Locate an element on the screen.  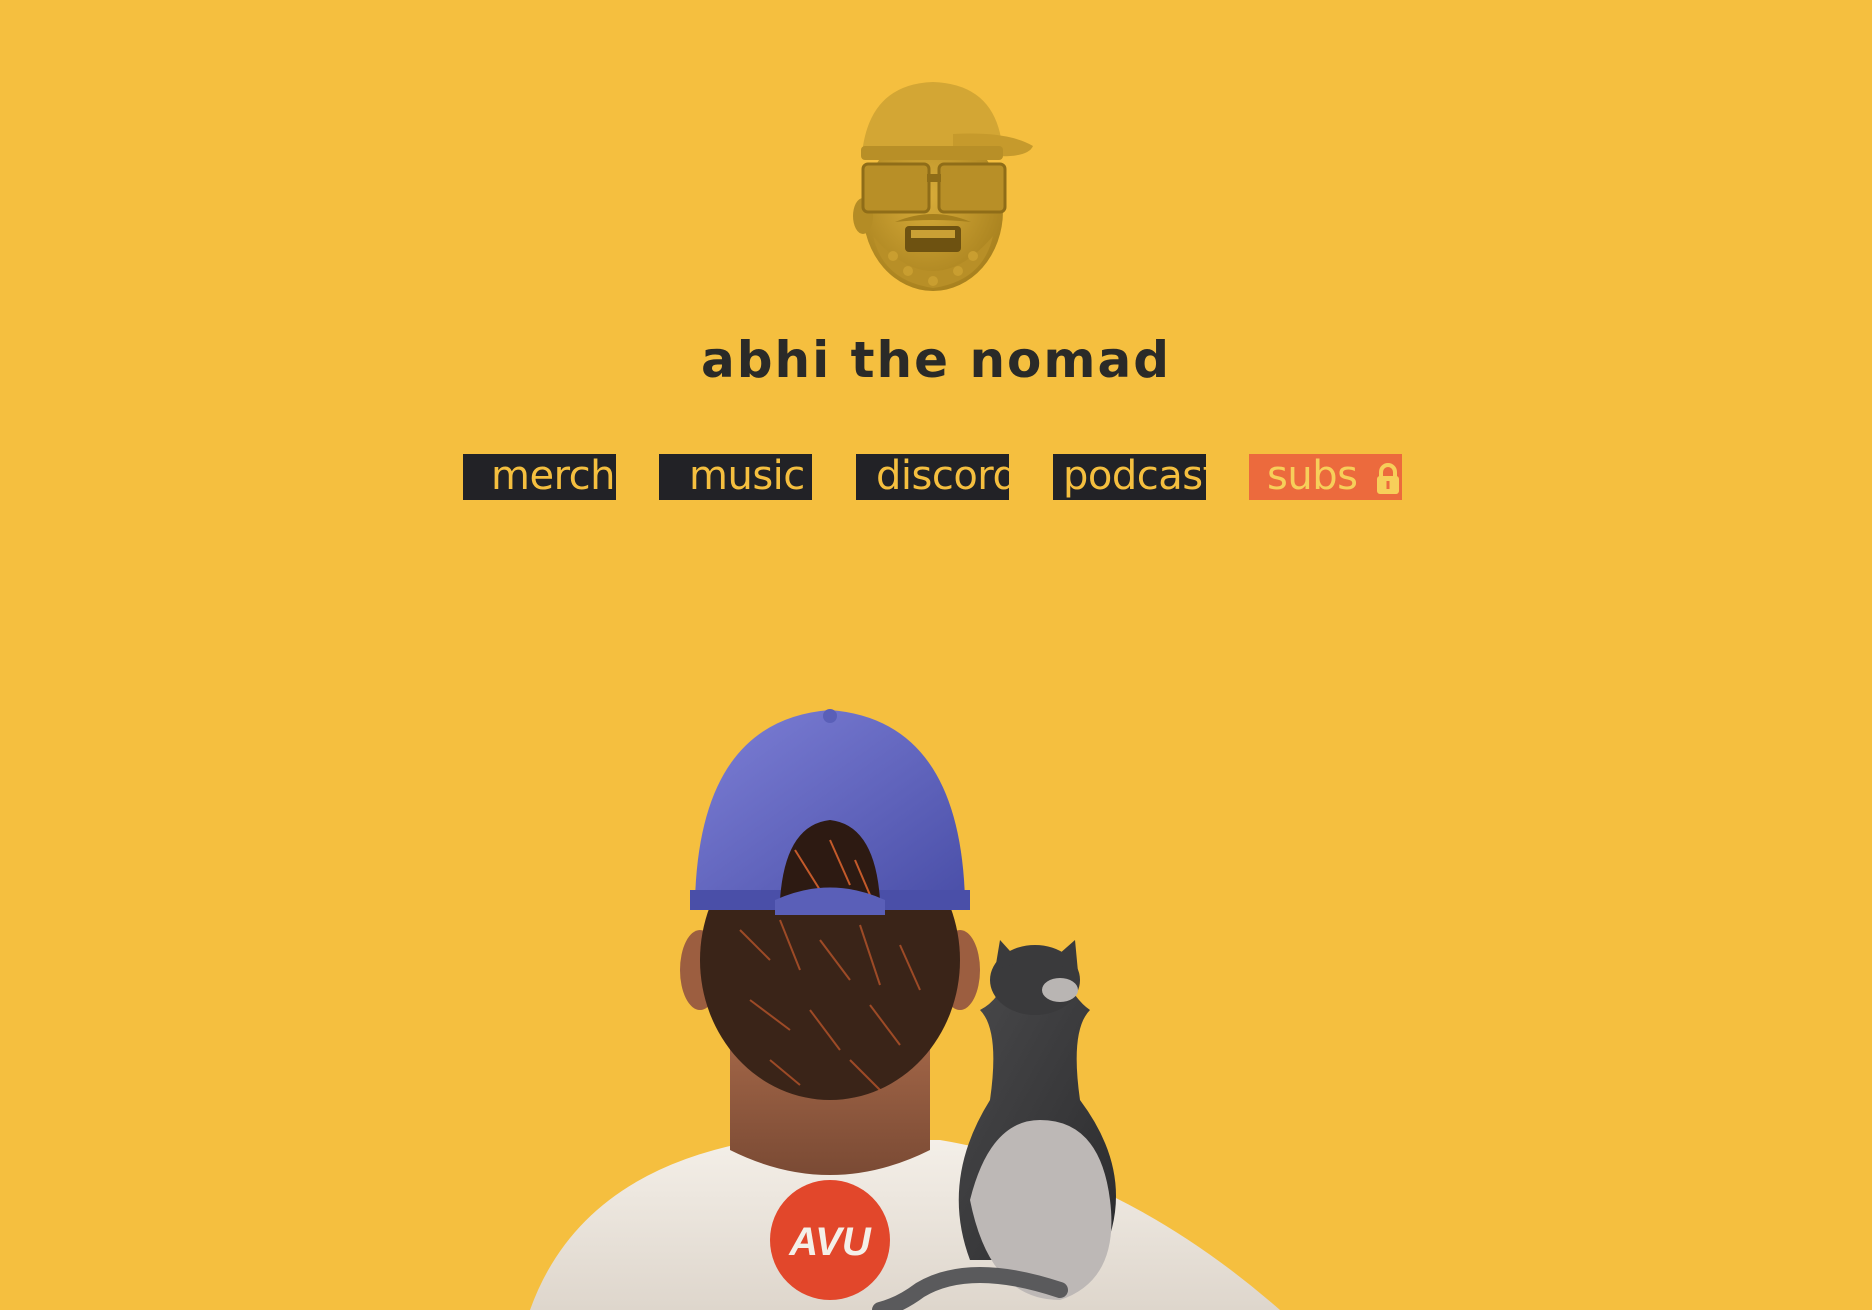
shirt-logo: AVU is located at coordinates (830, 1240).